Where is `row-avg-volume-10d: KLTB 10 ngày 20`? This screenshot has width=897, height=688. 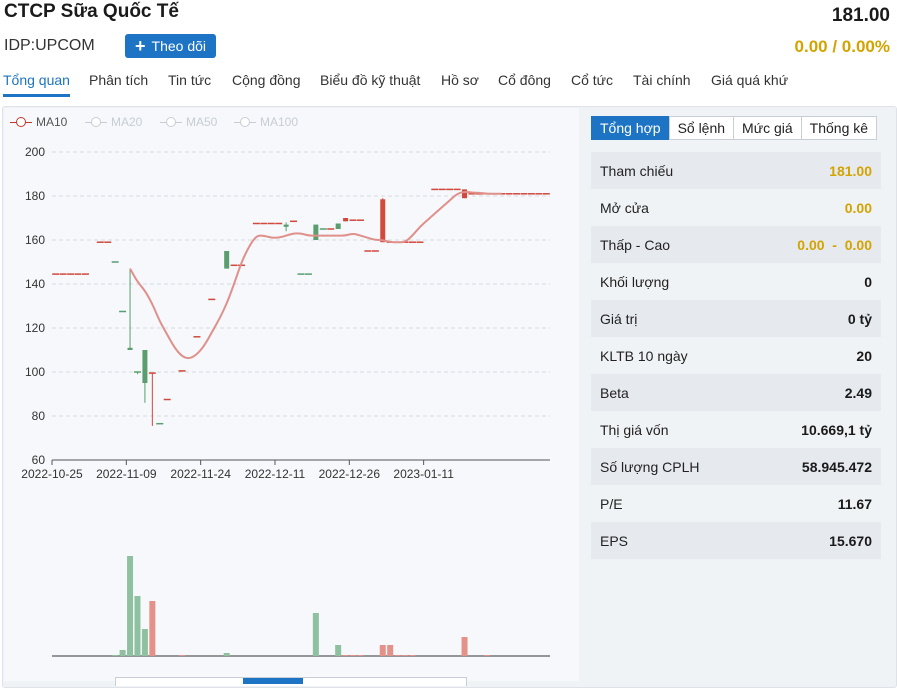
row-avg-volume-10d: KLTB 10 ngày 20 is located at coordinates (736, 355).